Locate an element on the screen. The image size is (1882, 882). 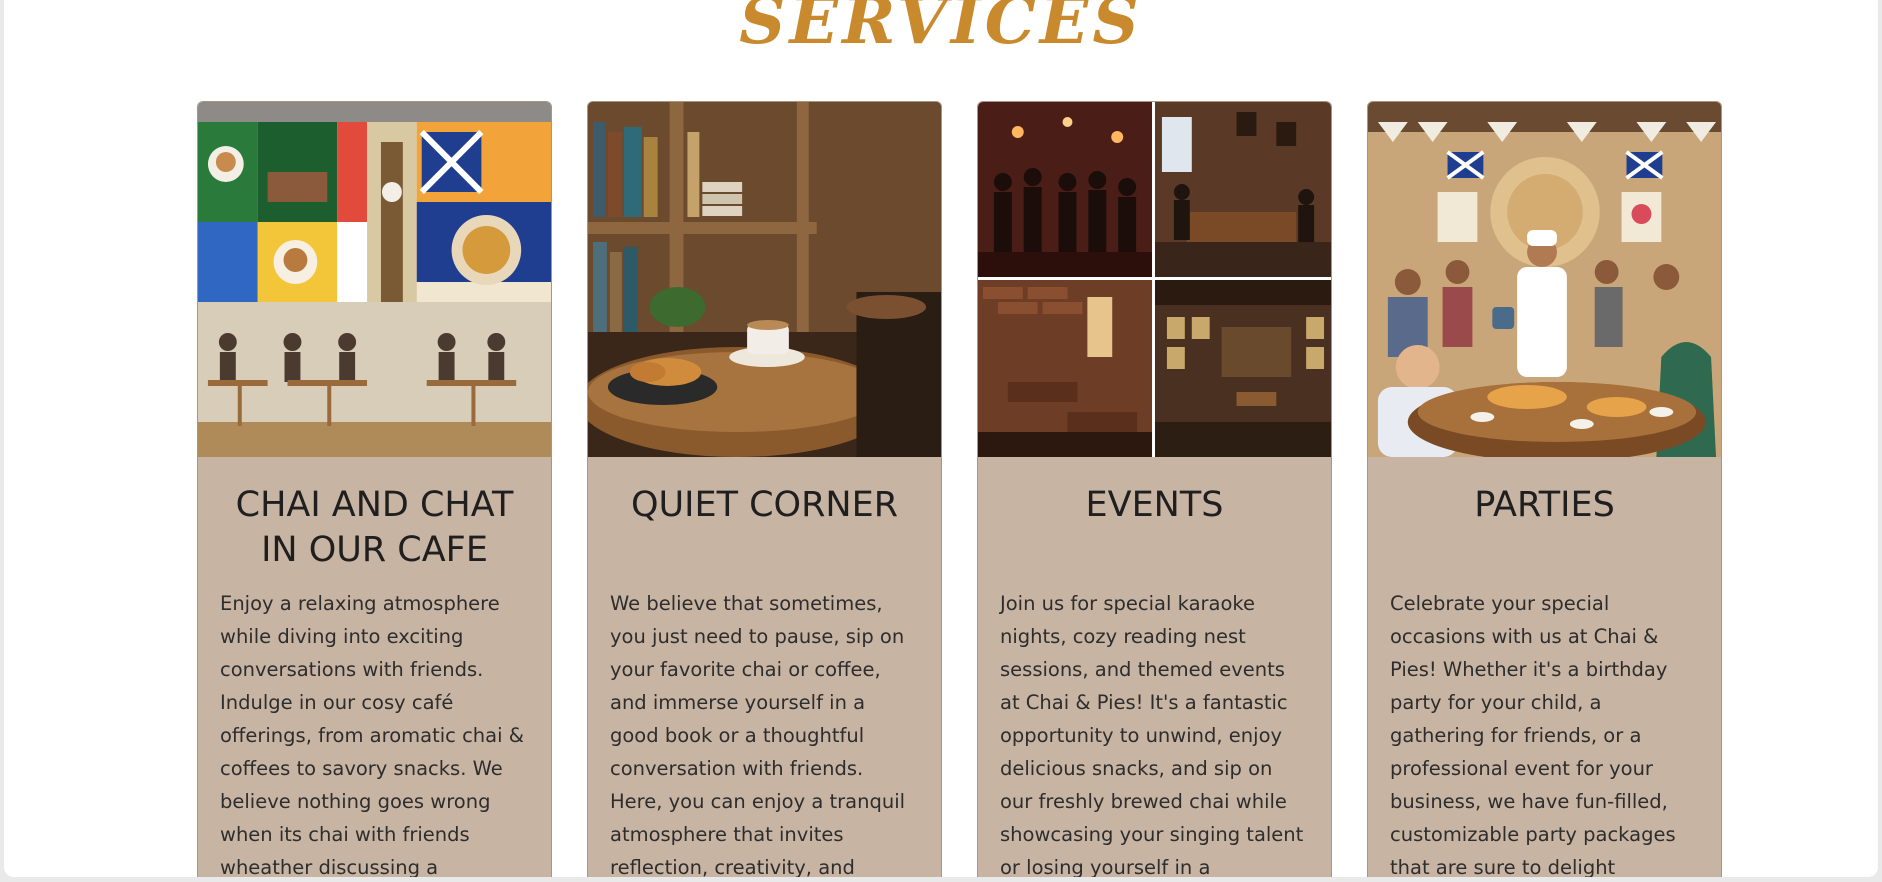
service-card-title: EVENTS is located at coordinates (1154, 505).